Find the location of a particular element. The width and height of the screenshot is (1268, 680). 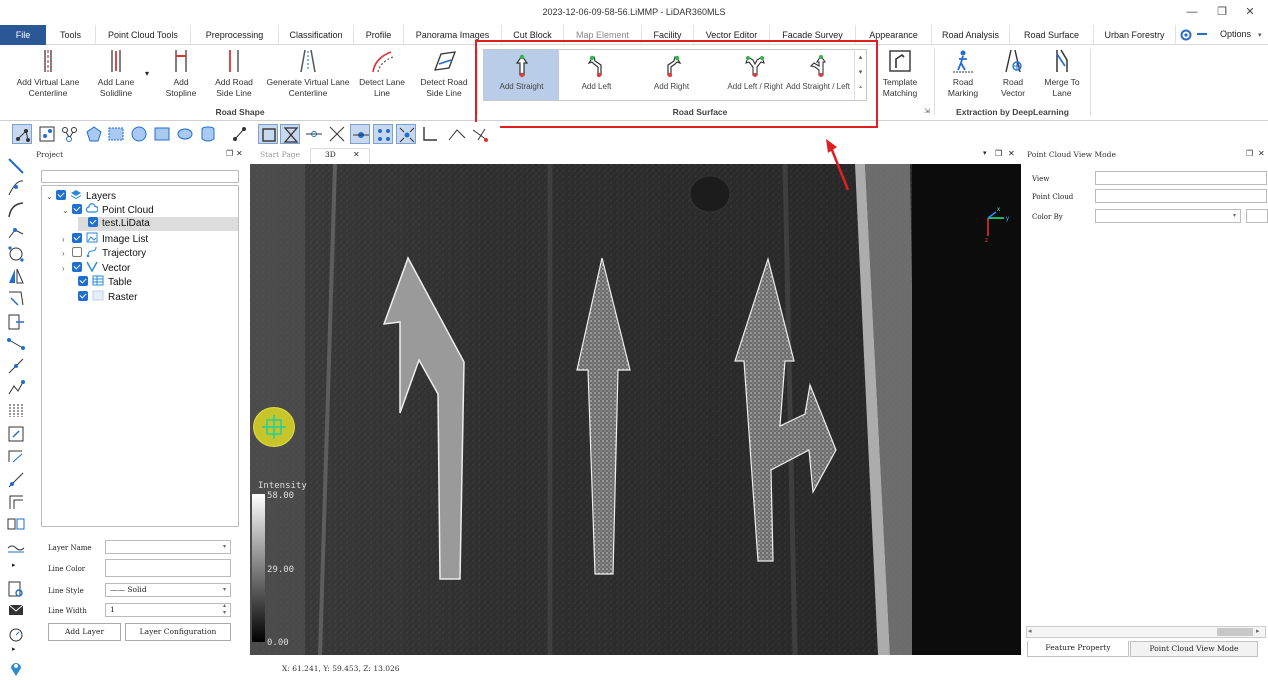

hourglass-icon is located at coordinates (290, 134).